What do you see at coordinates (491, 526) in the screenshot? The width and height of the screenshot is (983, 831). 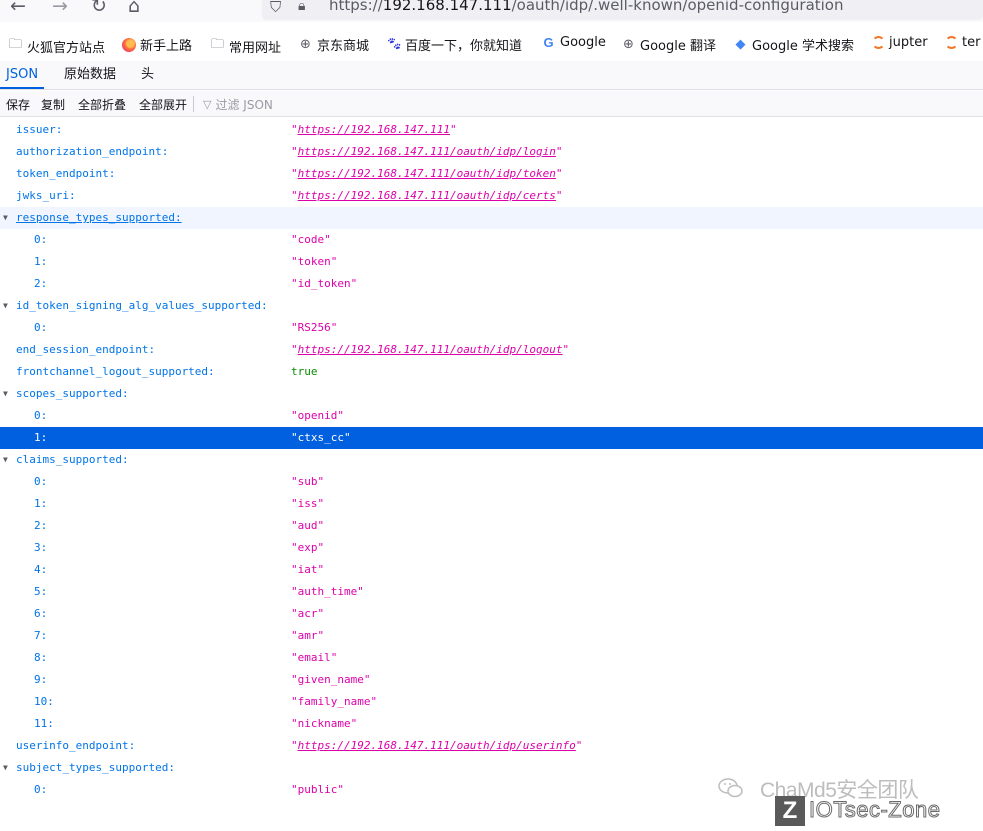 I see `json-row: 2: "aud"` at bounding box center [491, 526].